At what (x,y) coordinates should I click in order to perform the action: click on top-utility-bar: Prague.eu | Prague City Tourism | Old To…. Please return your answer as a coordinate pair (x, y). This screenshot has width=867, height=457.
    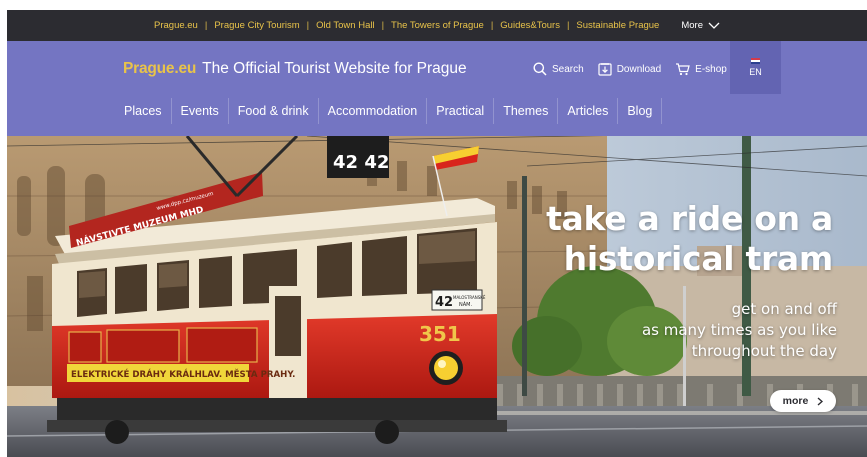
    Looking at the image, I should click on (437, 25).